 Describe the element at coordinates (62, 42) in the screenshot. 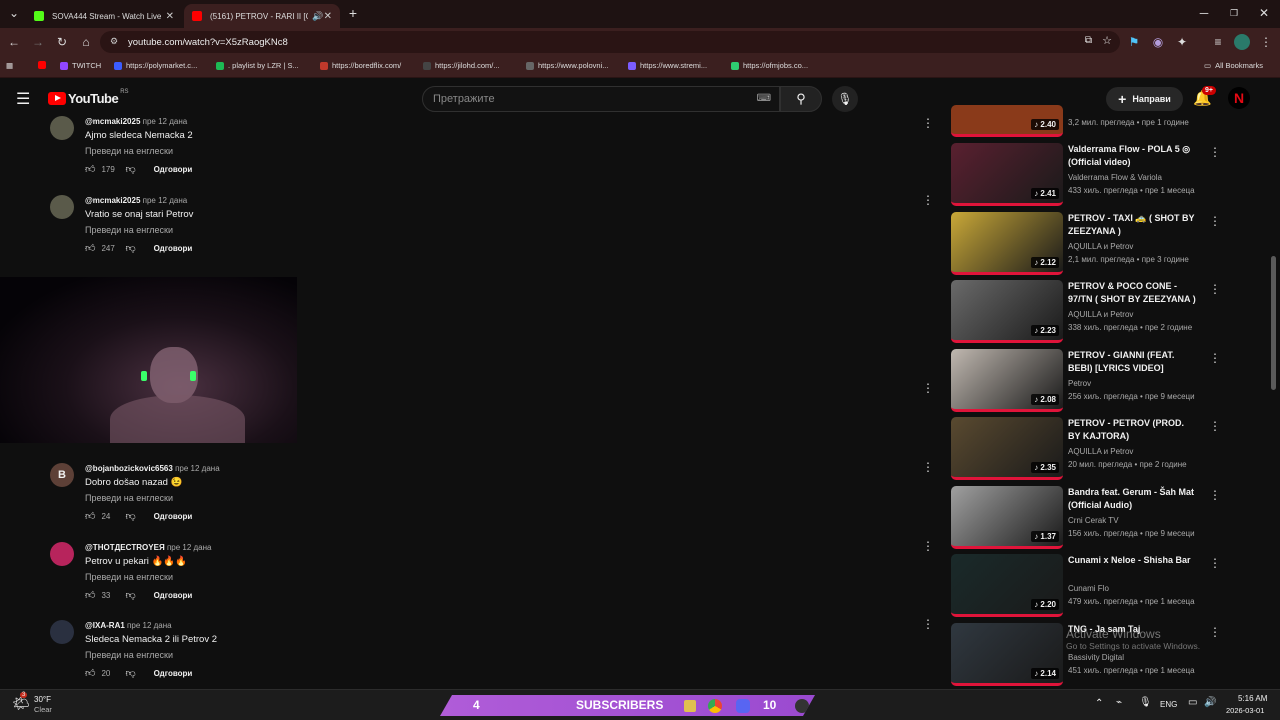

I see `reload-icon: ↻` at that location.